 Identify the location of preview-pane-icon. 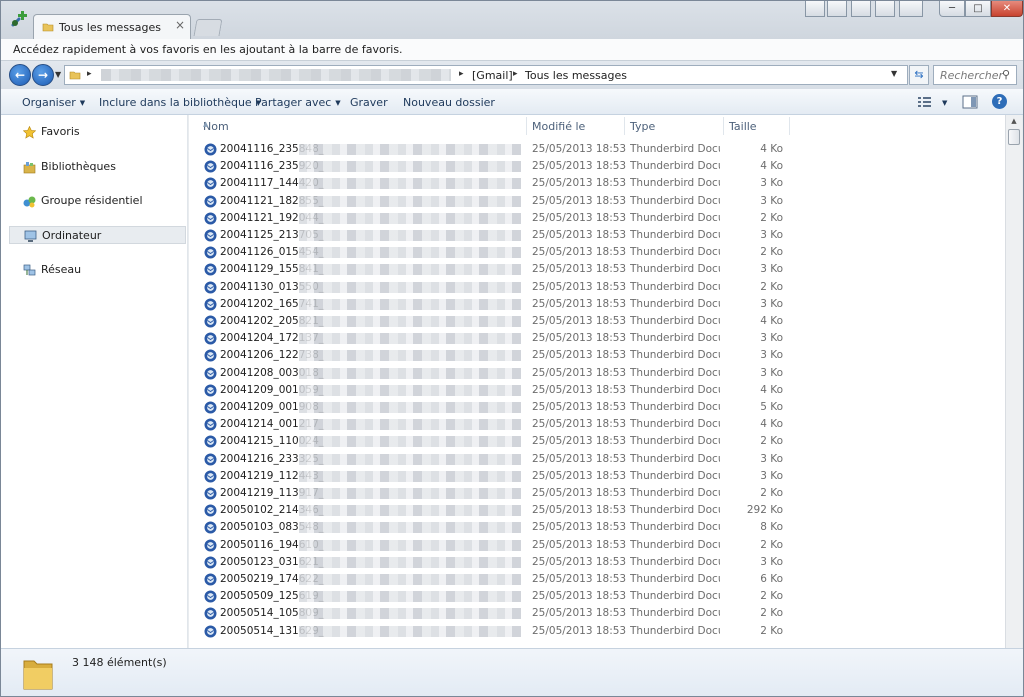
(970, 102).